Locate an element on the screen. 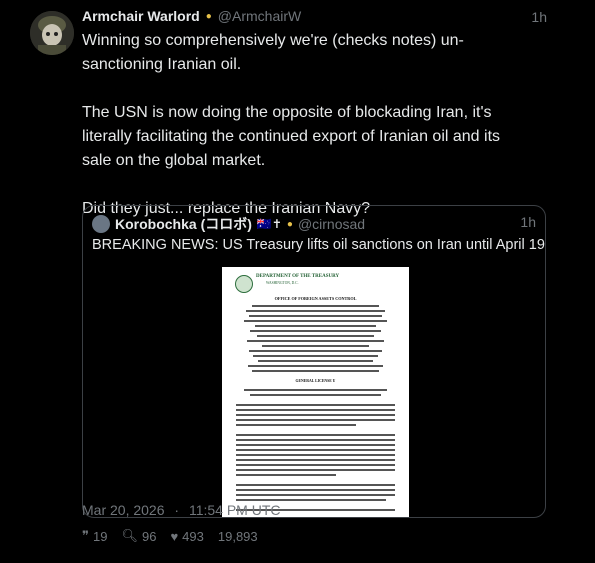  doc-title: OFFICE OF FOREIGN ASSETS CONTROL is located at coordinates (315, 298).